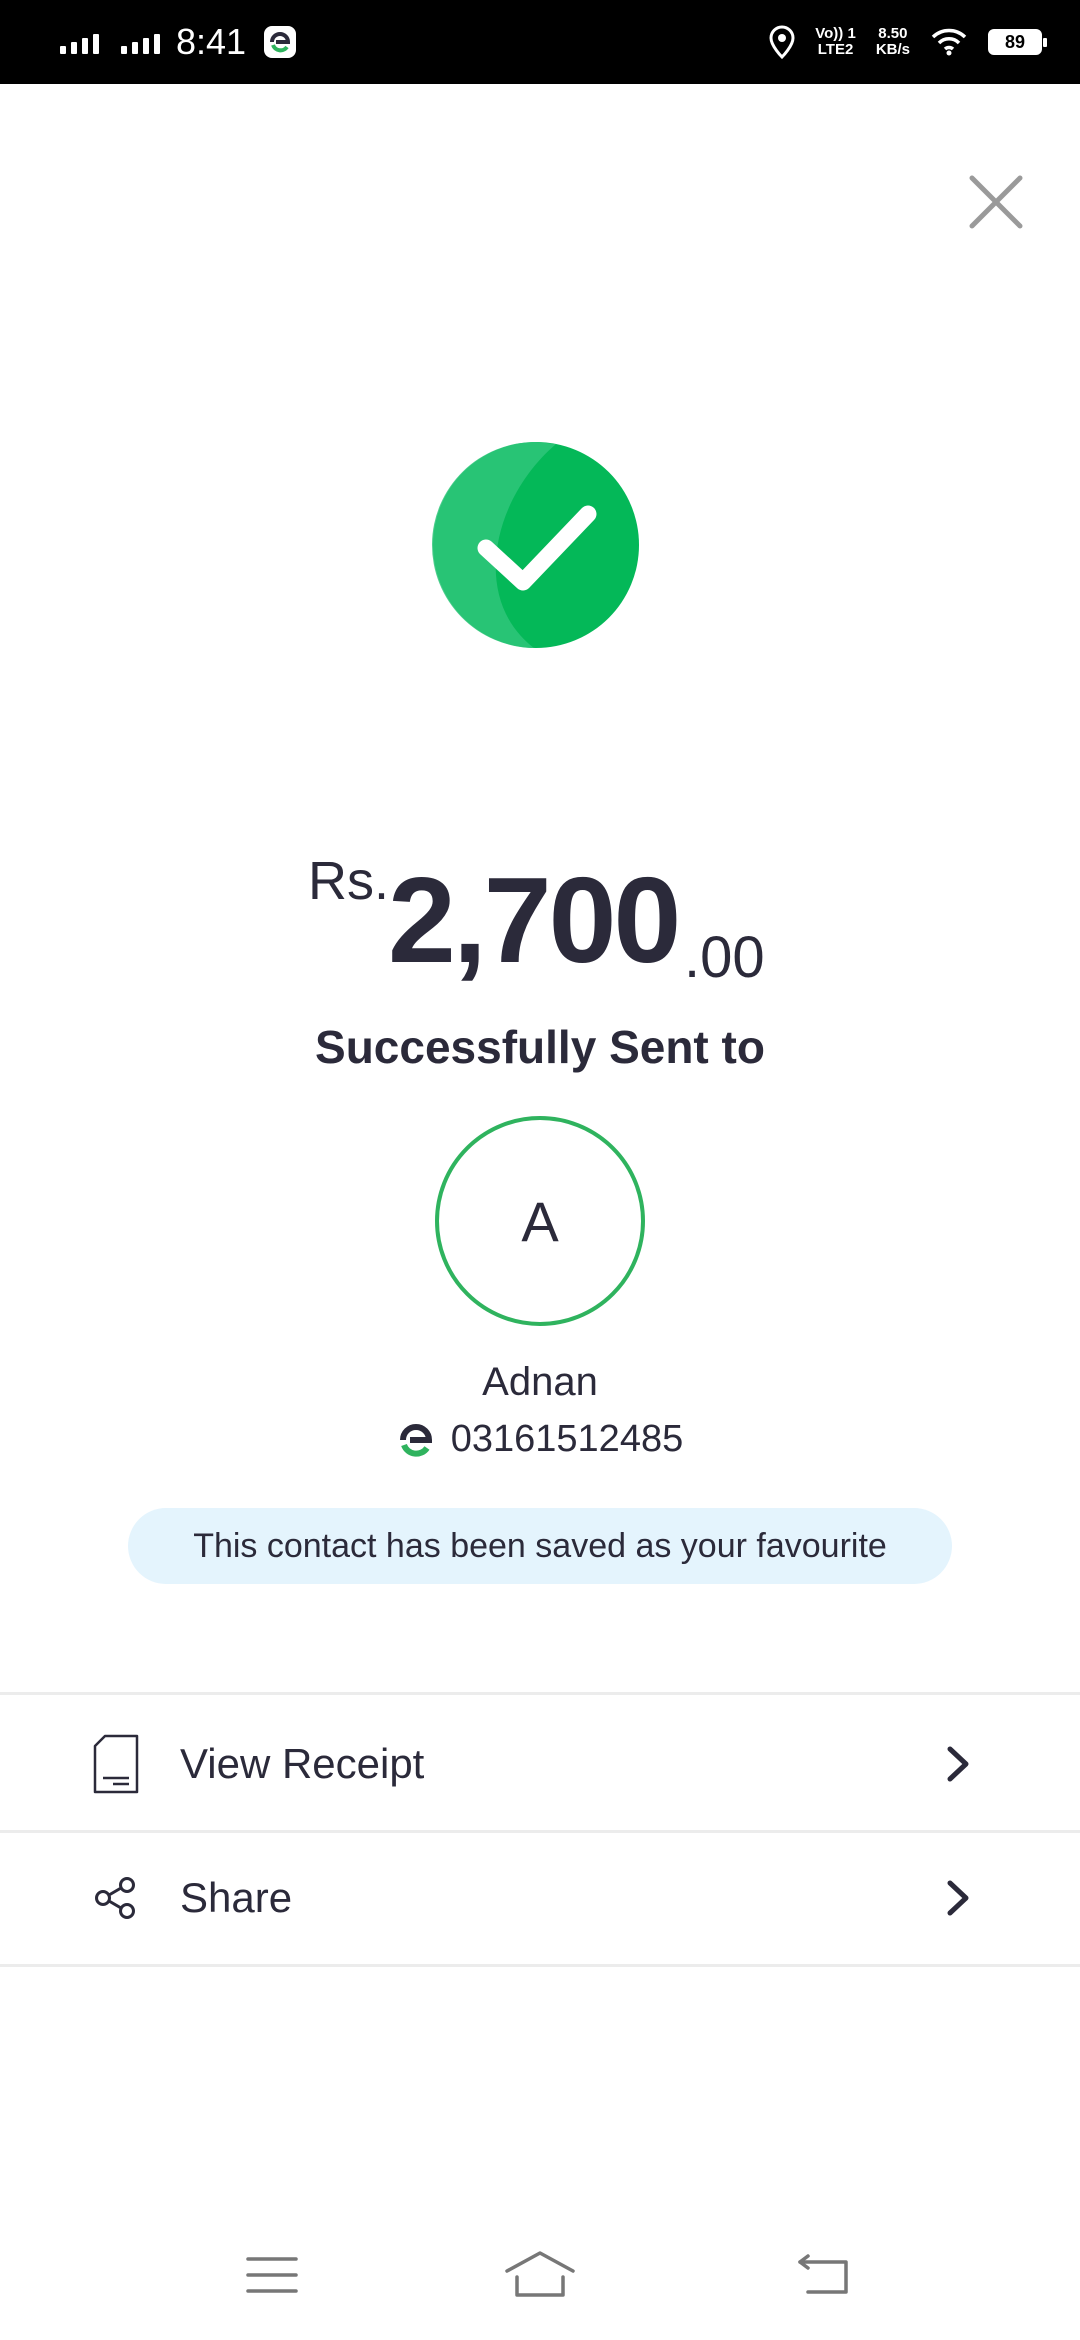  Describe the element at coordinates (724, 957) in the screenshot. I see `amount-decimals: .00` at that location.